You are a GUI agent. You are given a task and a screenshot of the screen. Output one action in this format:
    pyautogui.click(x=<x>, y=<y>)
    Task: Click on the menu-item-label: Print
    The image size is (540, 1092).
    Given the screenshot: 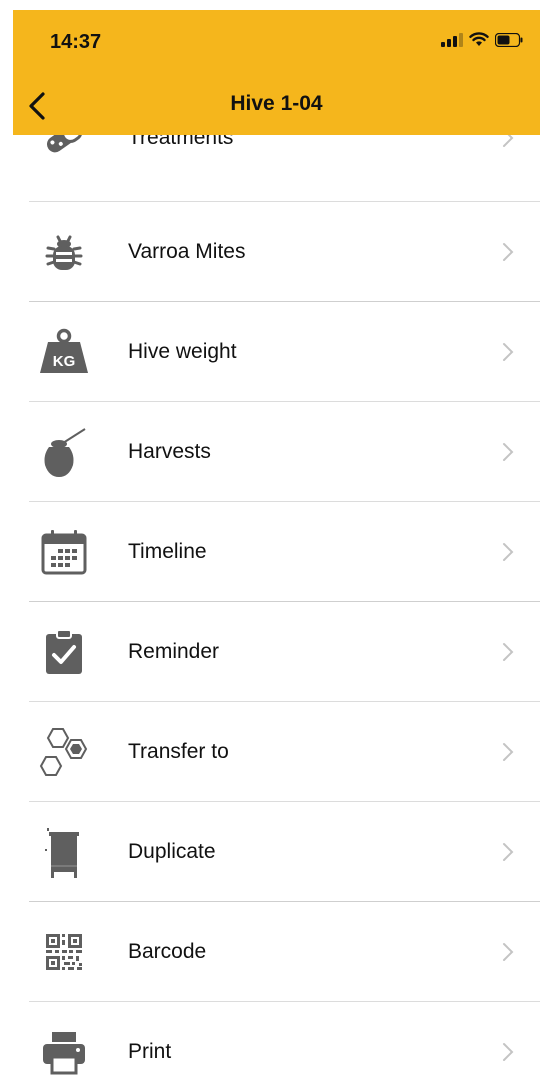 What is the action you would take?
    pyautogui.click(x=150, y=1051)
    